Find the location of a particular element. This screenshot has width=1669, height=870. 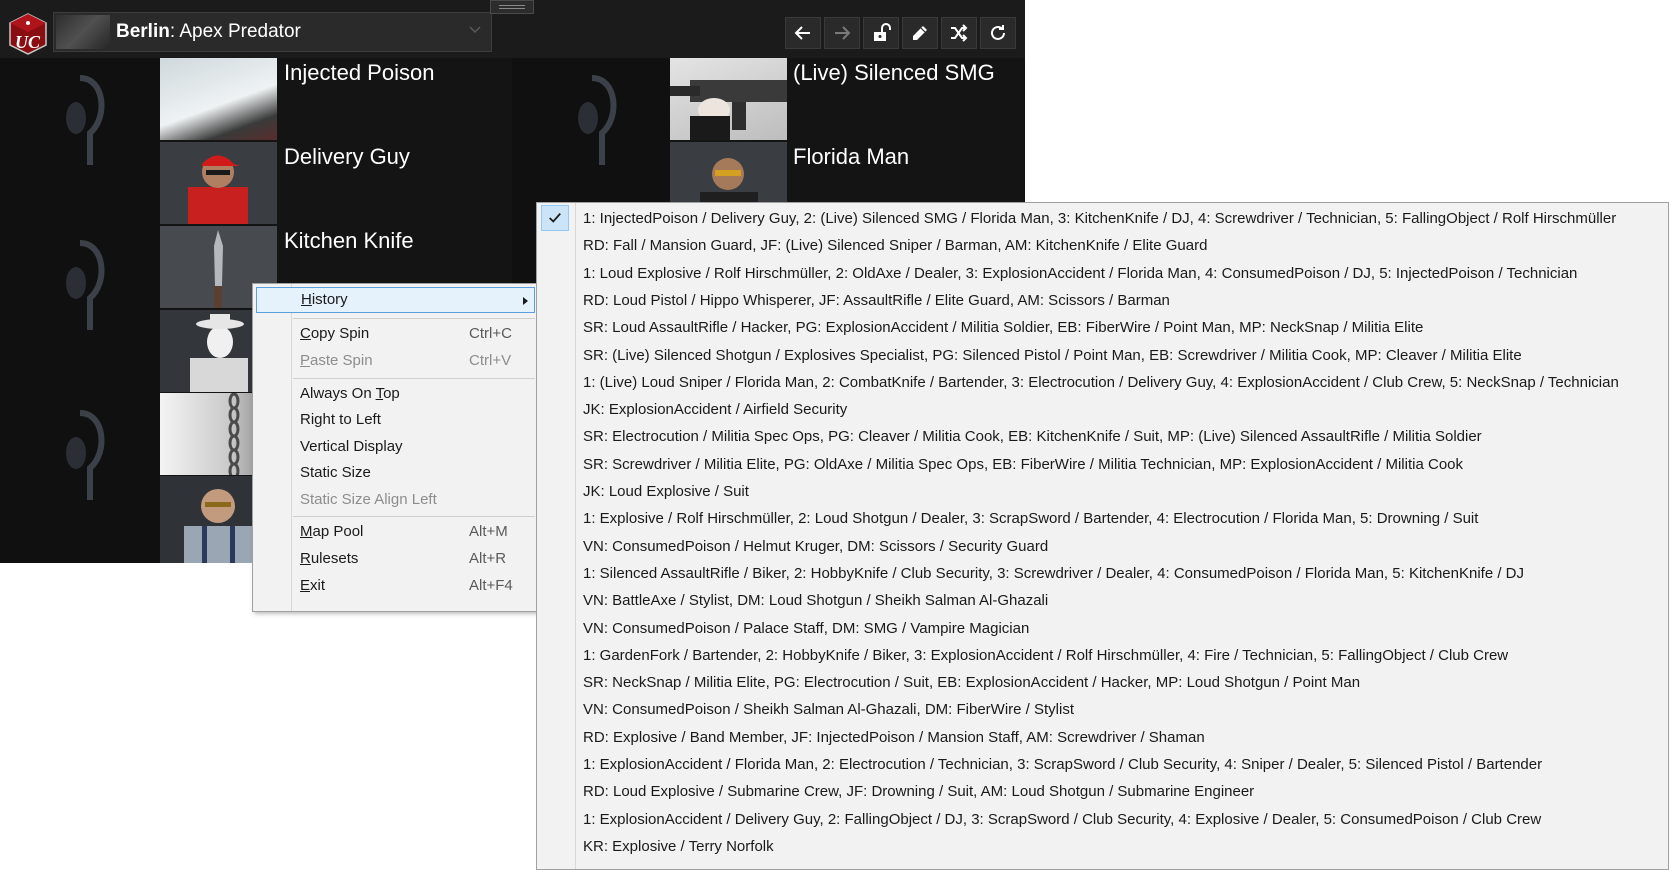

title-bar: UC Berlin: Apex Predator is located at coordinates (512, 29).